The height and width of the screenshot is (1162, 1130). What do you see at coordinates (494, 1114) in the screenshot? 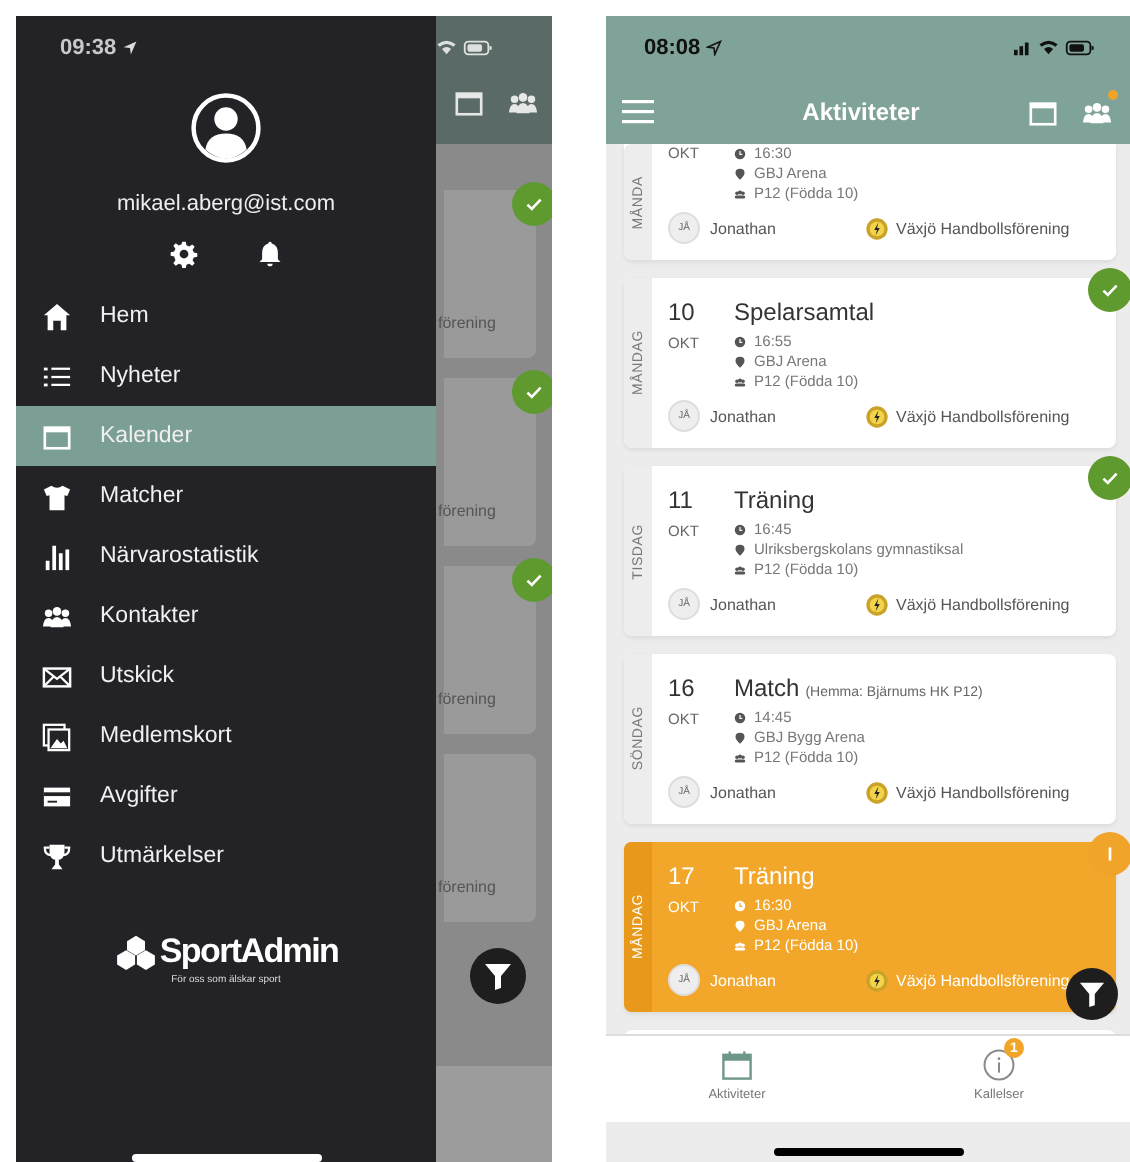
I see `tab-bar` at bounding box center [494, 1114].